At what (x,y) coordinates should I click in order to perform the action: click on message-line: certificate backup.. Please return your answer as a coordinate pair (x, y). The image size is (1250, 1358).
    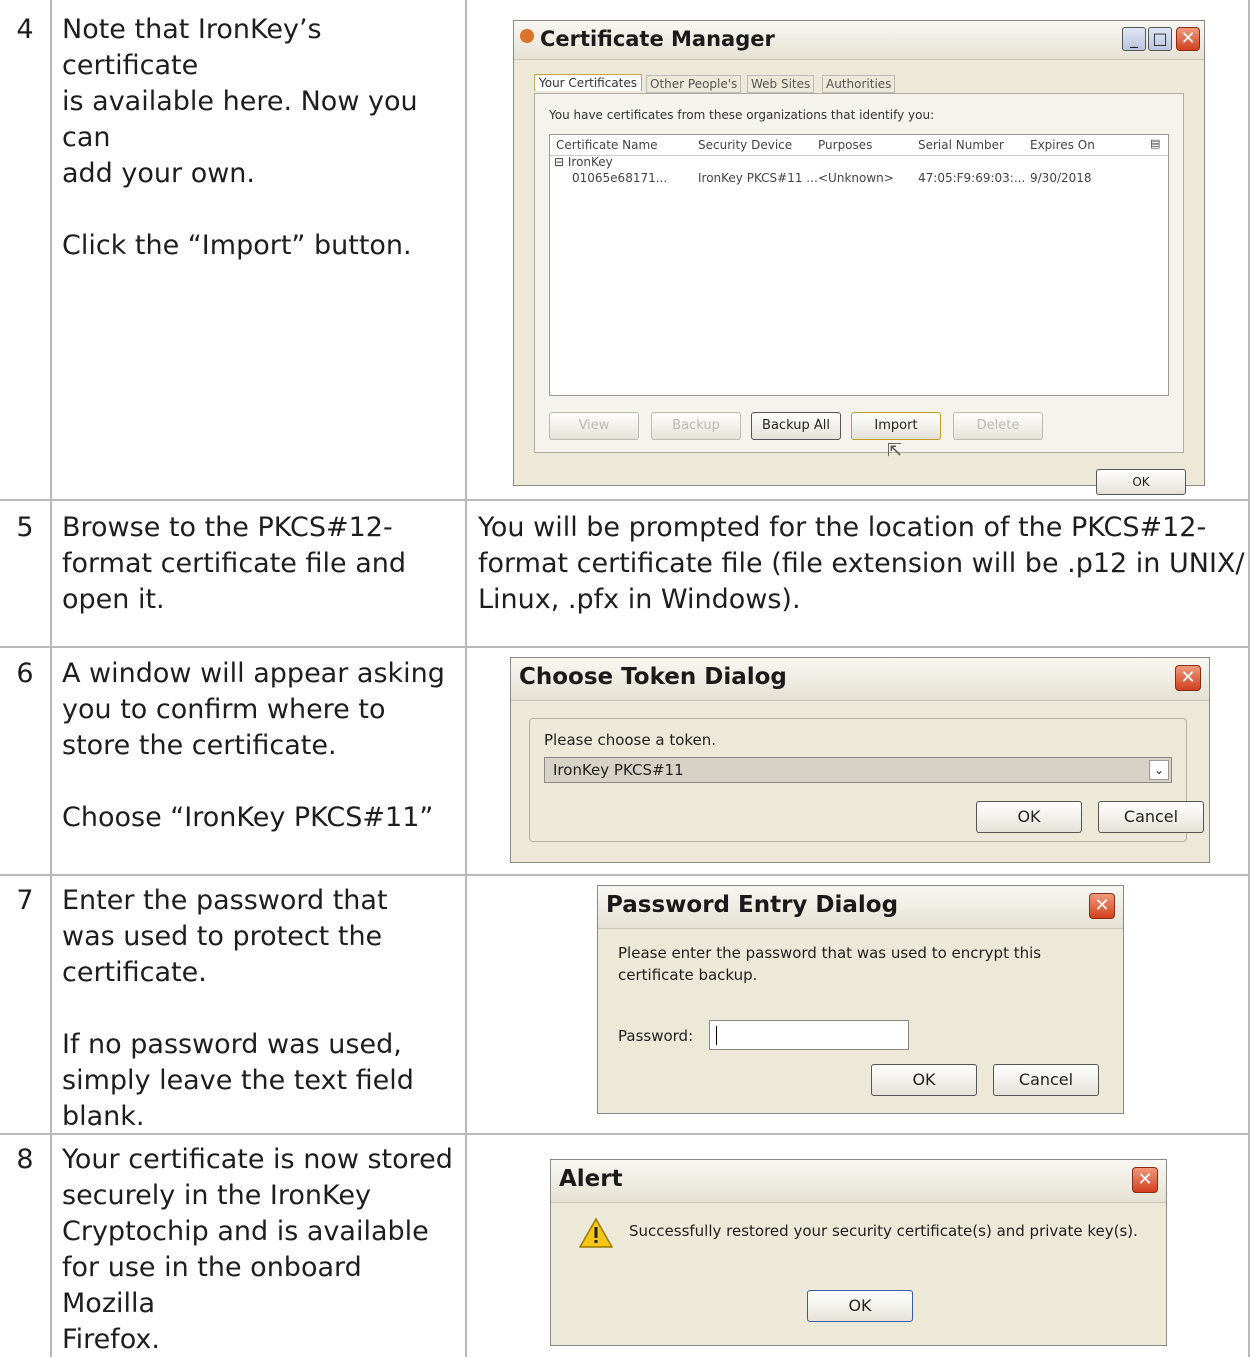
    Looking at the image, I should click on (688, 975).